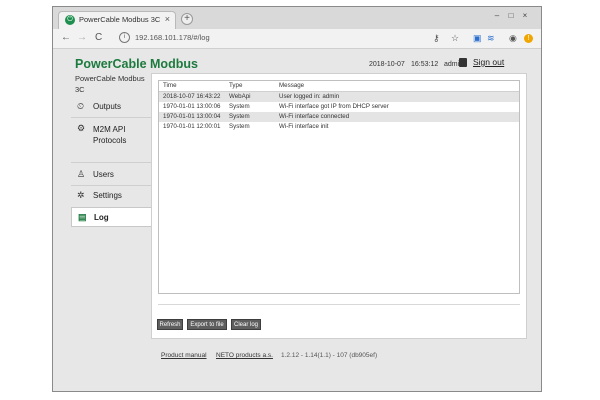 This screenshot has width=600, height=400. Describe the element at coordinates (66, 37) in the screenshot. I see `back-icon: ←` at that location.